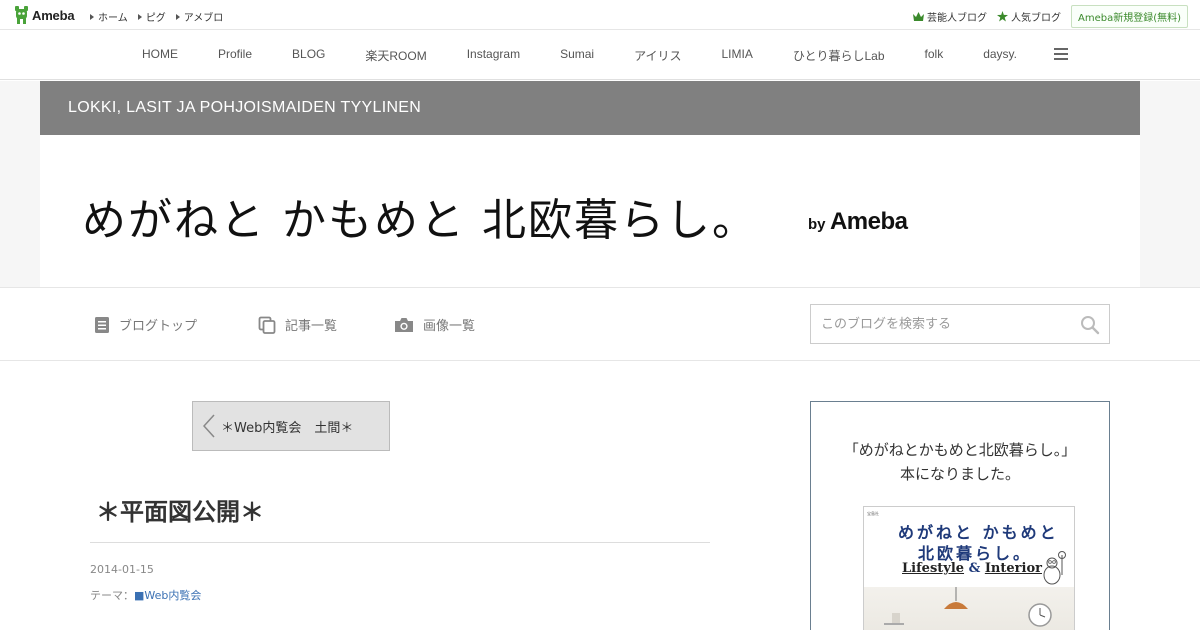 This screenshot has height=630, width=1200. I want to click on entry-list-label: 記事一覧, so click(311, 326).